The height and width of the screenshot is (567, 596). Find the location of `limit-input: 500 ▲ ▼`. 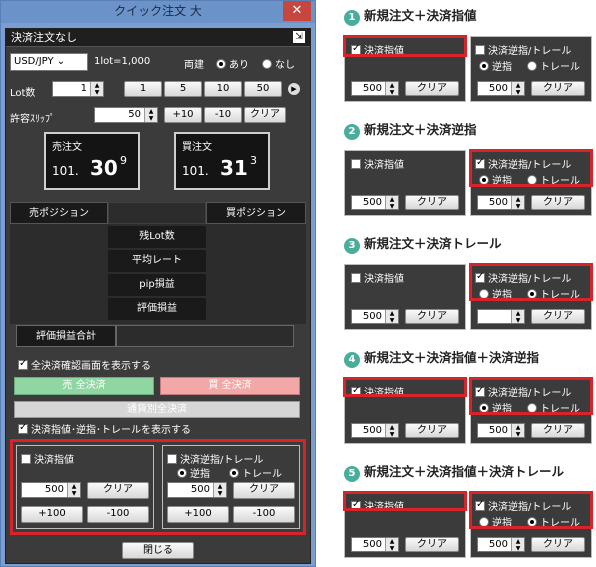

limit-input: 500 ▲ ▼ is located at coordinates (51, 490).